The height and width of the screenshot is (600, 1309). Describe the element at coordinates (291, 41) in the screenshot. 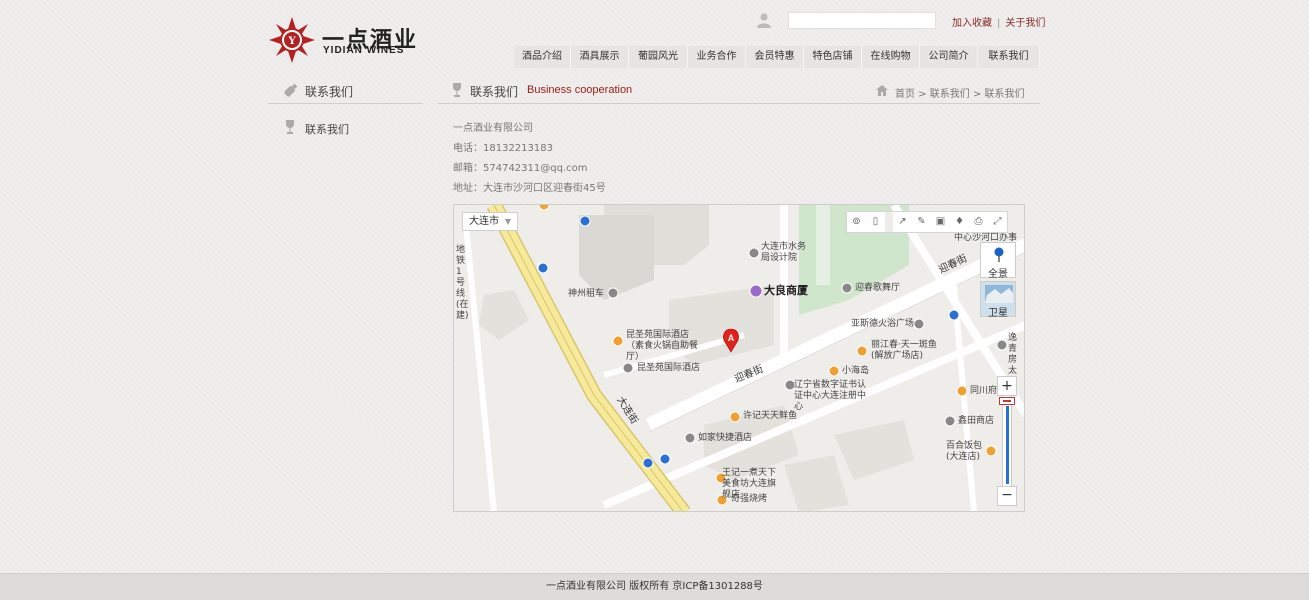

I see `svg-text: Y` at that location.